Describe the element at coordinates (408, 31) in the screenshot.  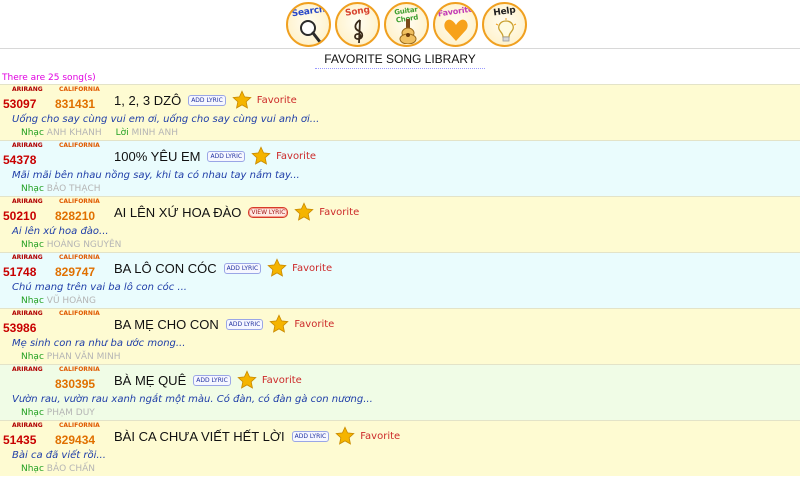
I see `guitar-icon` at that location.